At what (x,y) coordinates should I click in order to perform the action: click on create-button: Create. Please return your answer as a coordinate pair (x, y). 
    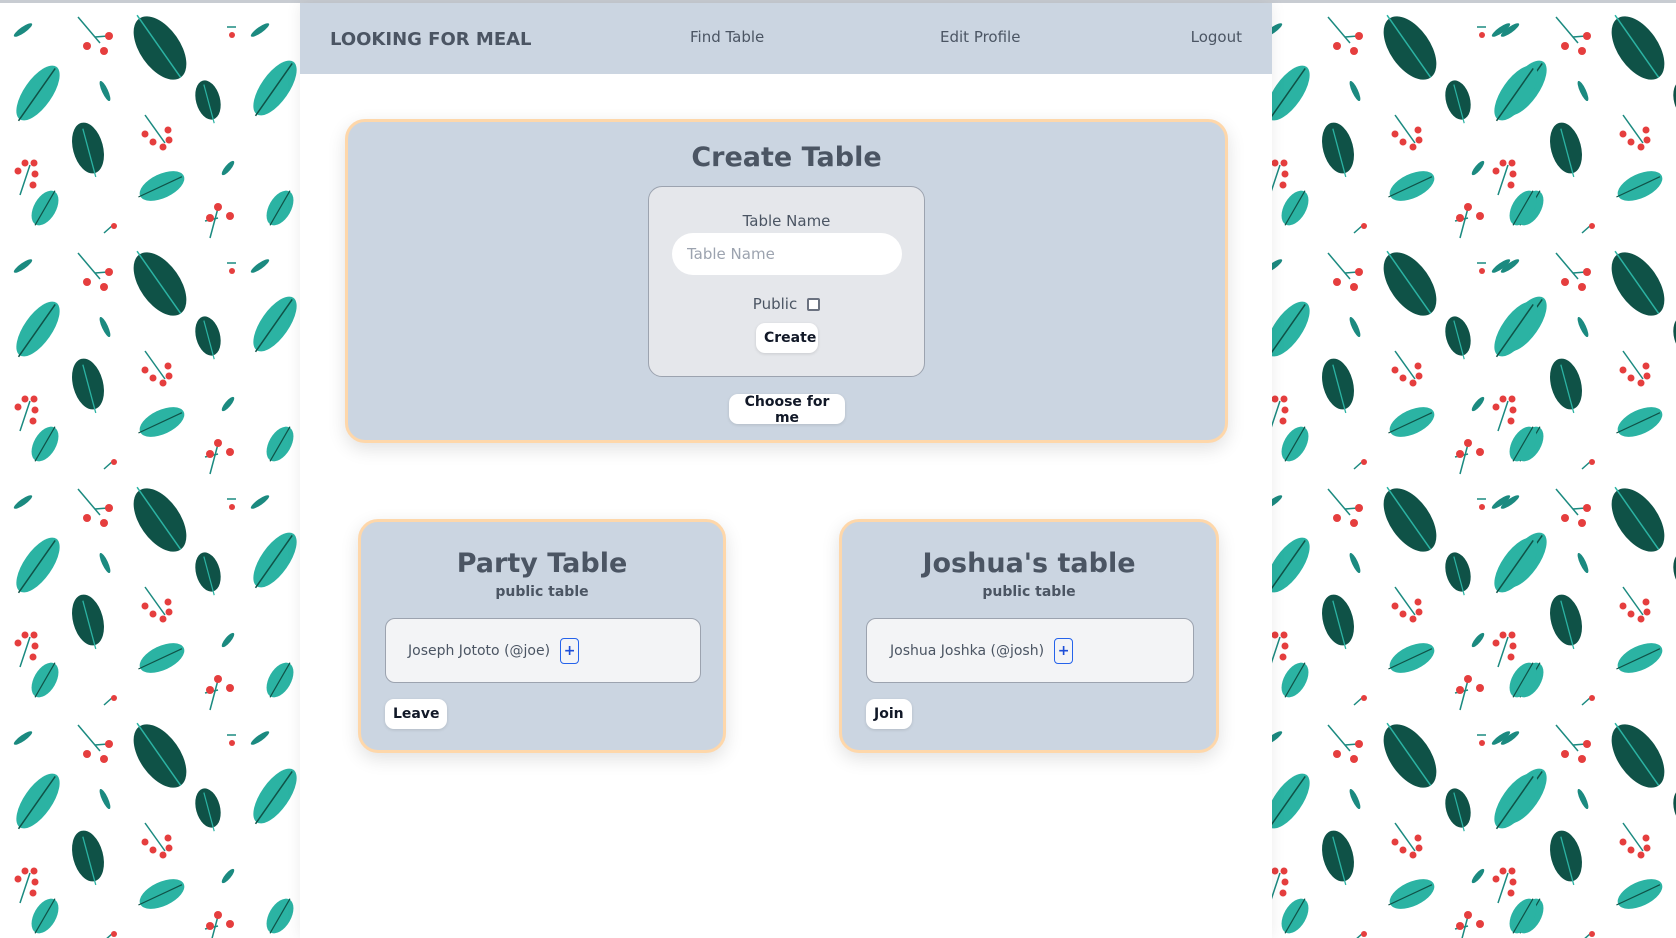
    Looking at the image, I should click on (787, 338).